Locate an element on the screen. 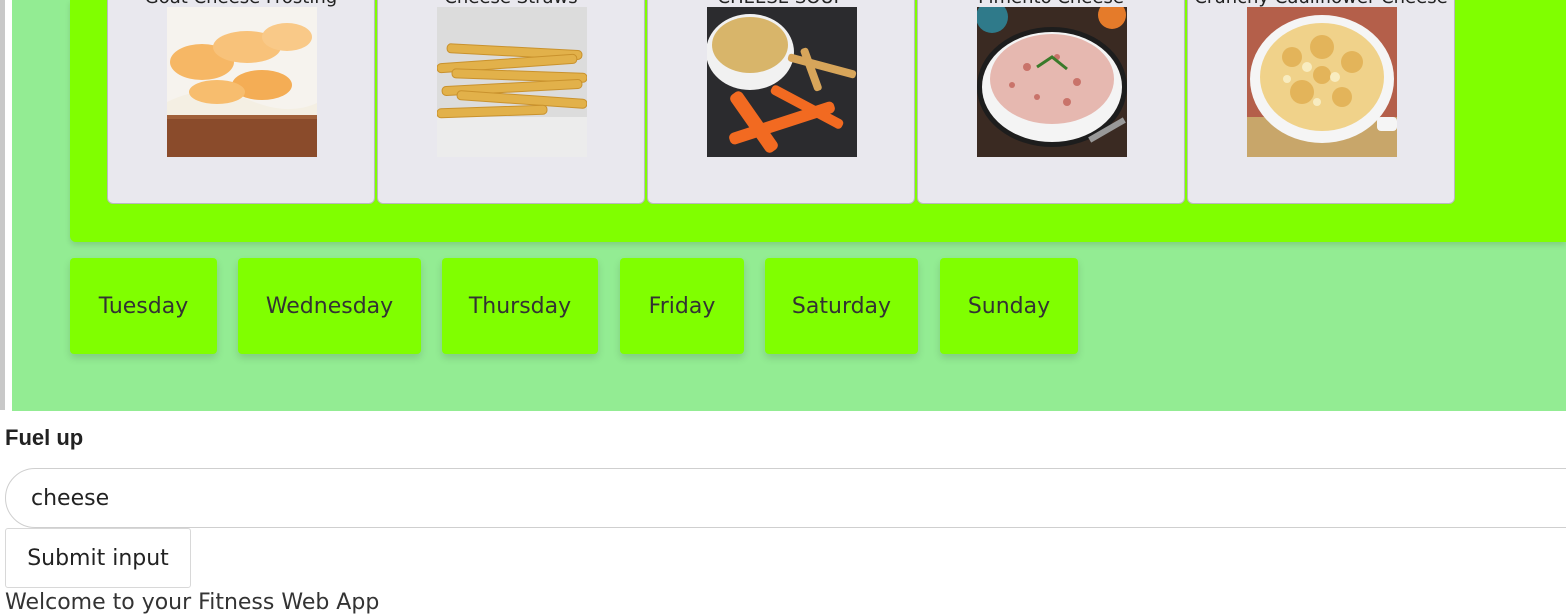  day-button-tuesday: Tuesday is located at coordinates (143, 306).